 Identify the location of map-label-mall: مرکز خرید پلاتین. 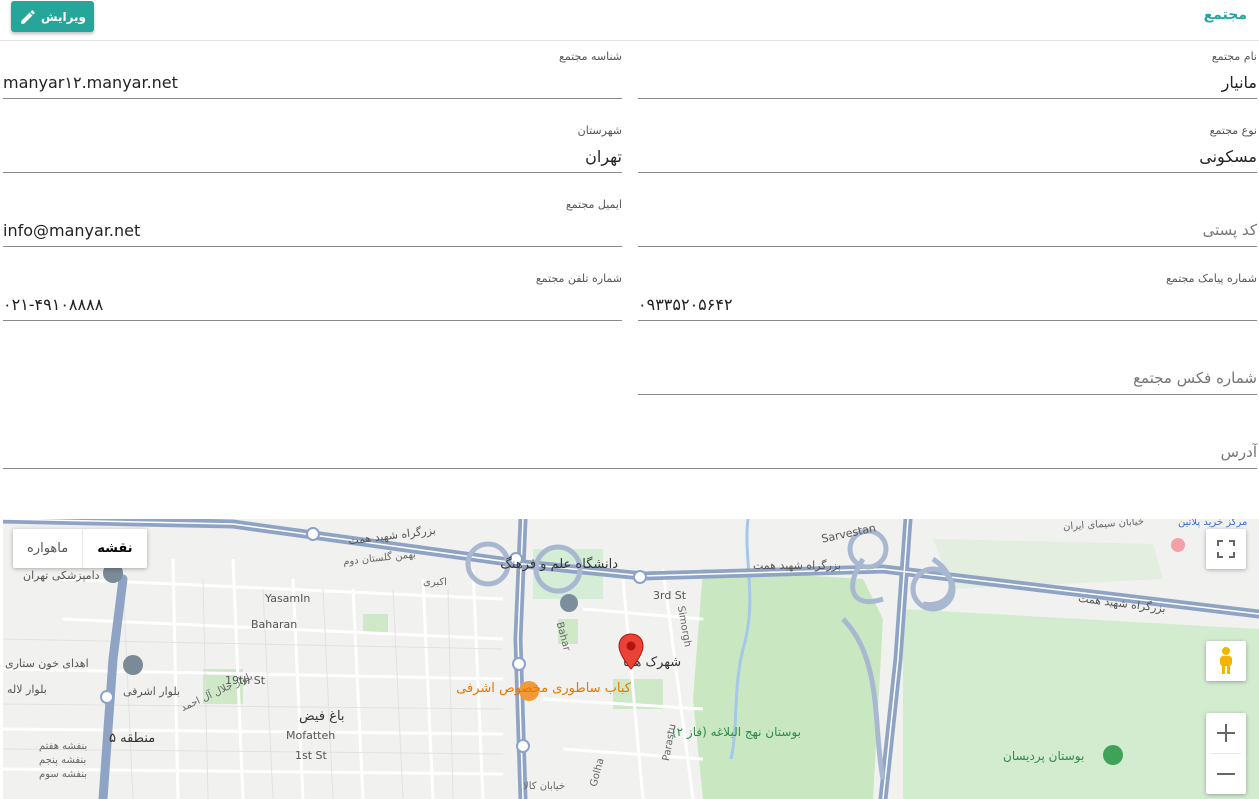
(1213, 523).